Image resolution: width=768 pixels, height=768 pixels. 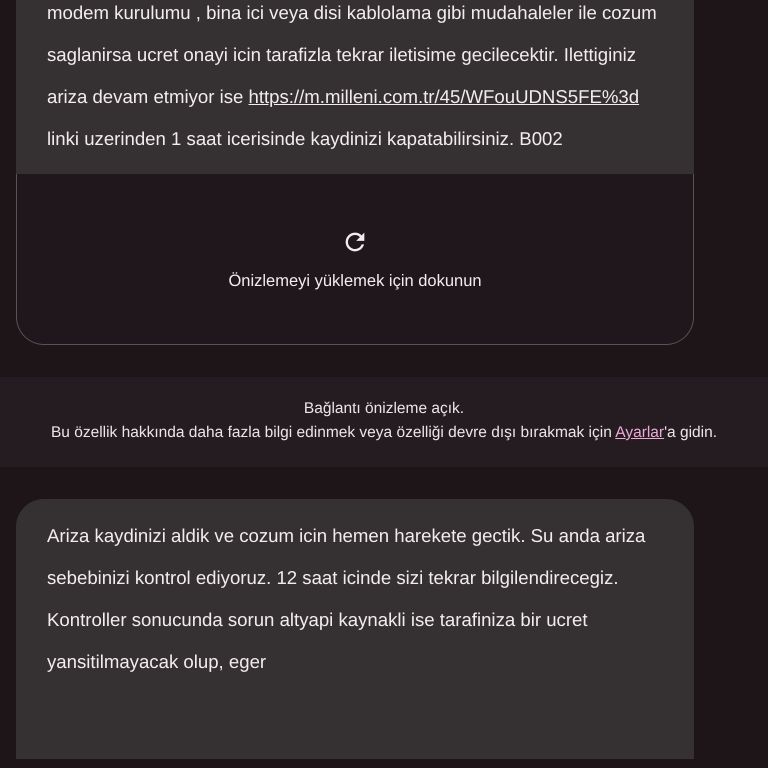 I want to click on notice-text: Bu özellik hakkında daha fazla bilgi edinmek veya özelliği devre dışı bırakmak için Ayarlar'a gidin., so click(x=384, y=433).